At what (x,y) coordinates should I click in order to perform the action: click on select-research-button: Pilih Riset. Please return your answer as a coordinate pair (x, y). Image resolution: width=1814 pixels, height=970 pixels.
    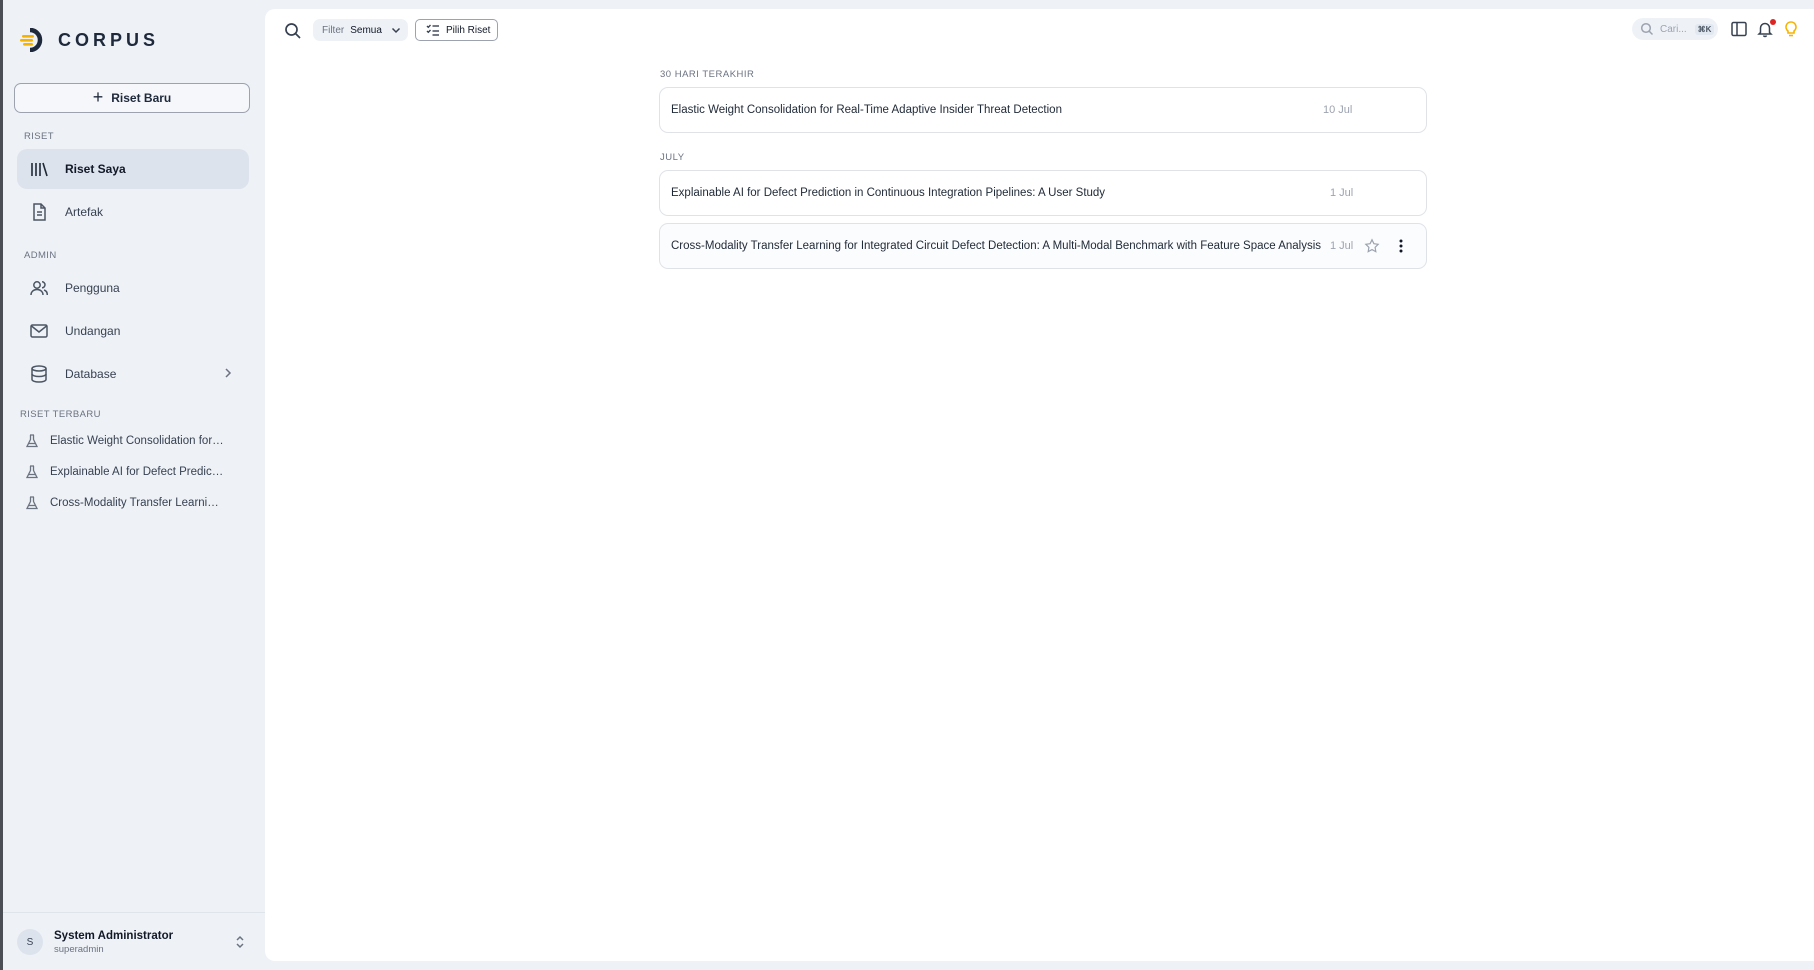
    Looking at the image, I should click on (456, 30).